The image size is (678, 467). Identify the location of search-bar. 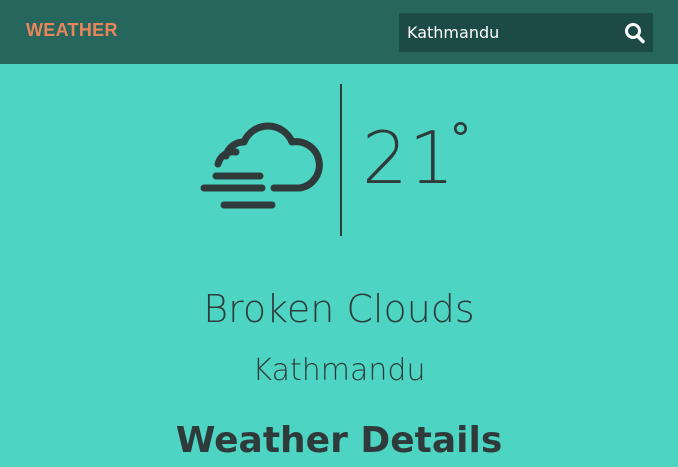
(526, 32).